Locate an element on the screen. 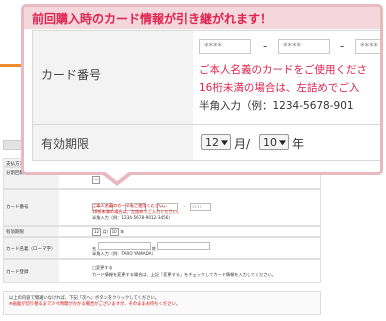 This screenshot has width=386, height=321. footer-line-2: ※画面が切り替るまで少々時間がかかる場合がございますが、そのままお待ちください。 is located at coordinates (95, 304).